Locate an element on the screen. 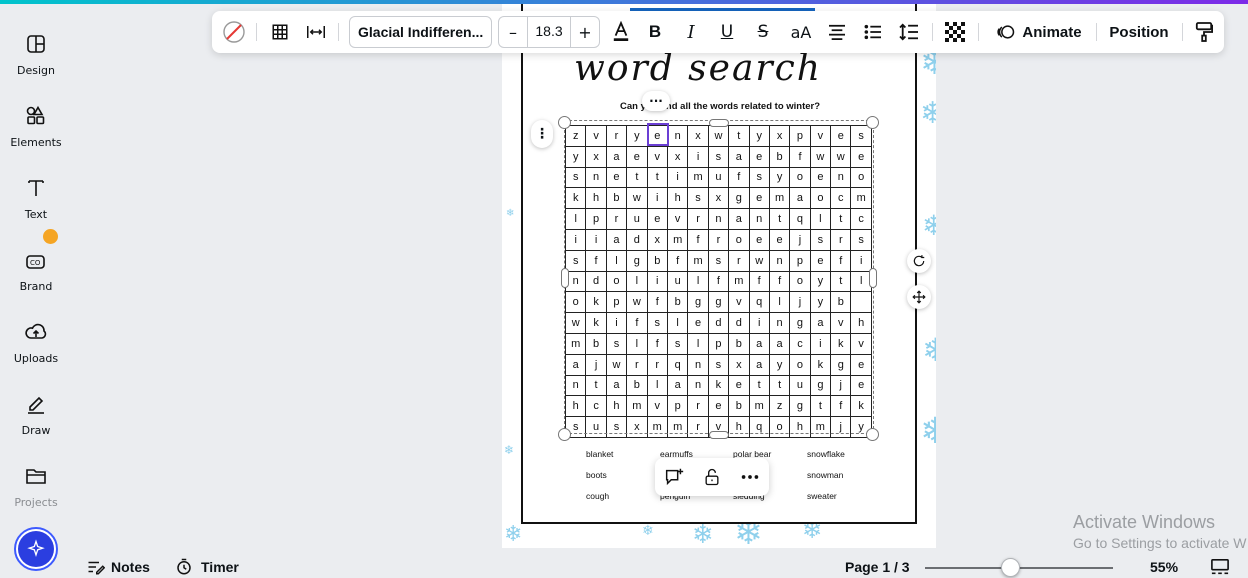 This screenshot has height=578, width=1248. sidebar-item-text: Text is located at coordinates (36, 201).